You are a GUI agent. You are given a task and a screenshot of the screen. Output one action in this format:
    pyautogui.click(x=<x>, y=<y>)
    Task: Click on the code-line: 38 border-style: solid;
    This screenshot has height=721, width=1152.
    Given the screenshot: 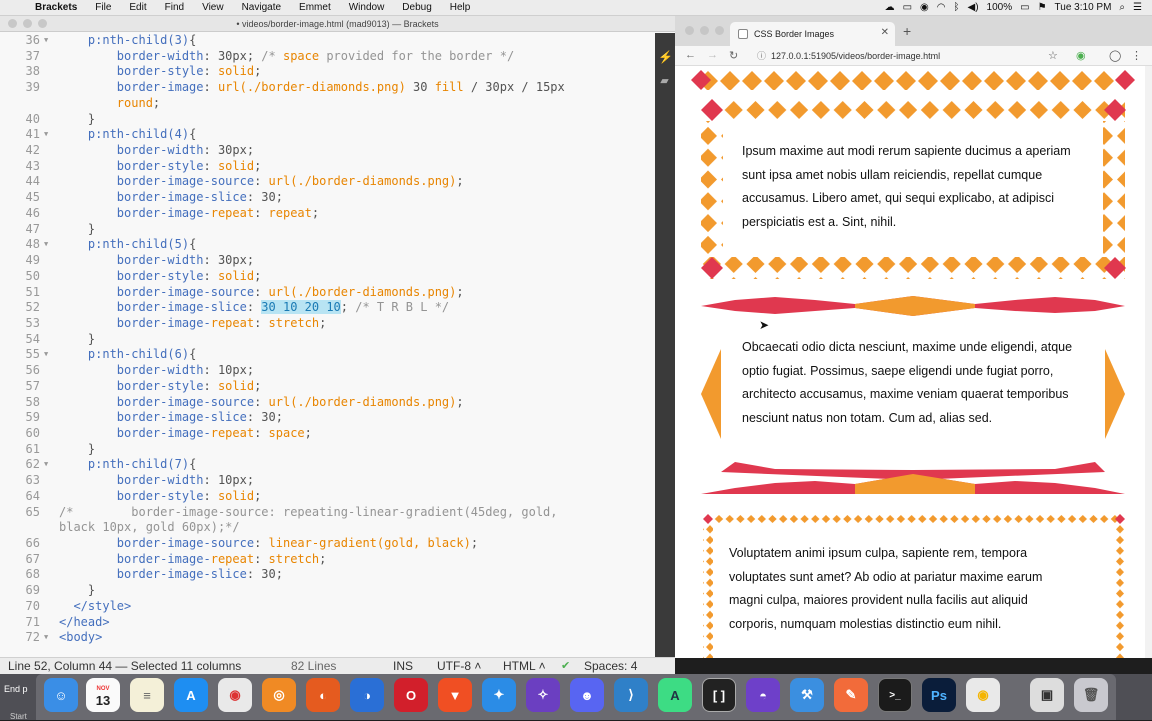 What is the action you would take?
    pyautogui.click(x=327, y=72)
    